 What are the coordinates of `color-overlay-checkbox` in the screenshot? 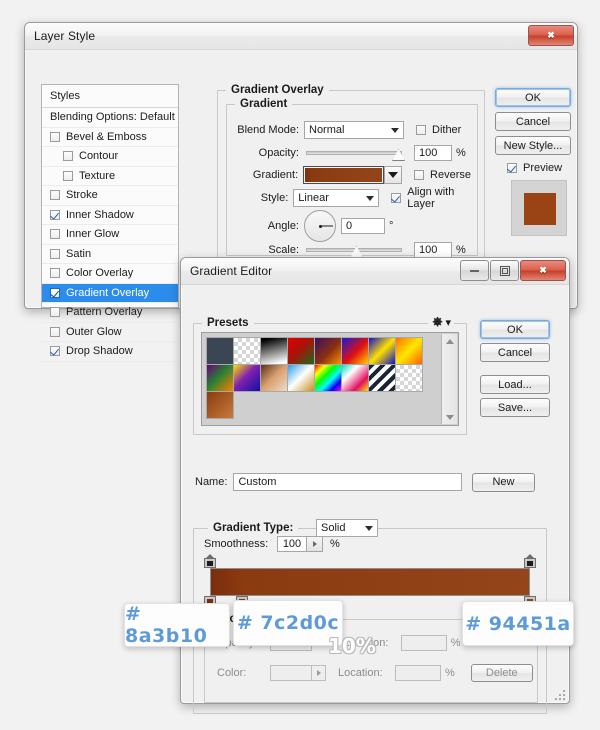 It's located at (55, 273).